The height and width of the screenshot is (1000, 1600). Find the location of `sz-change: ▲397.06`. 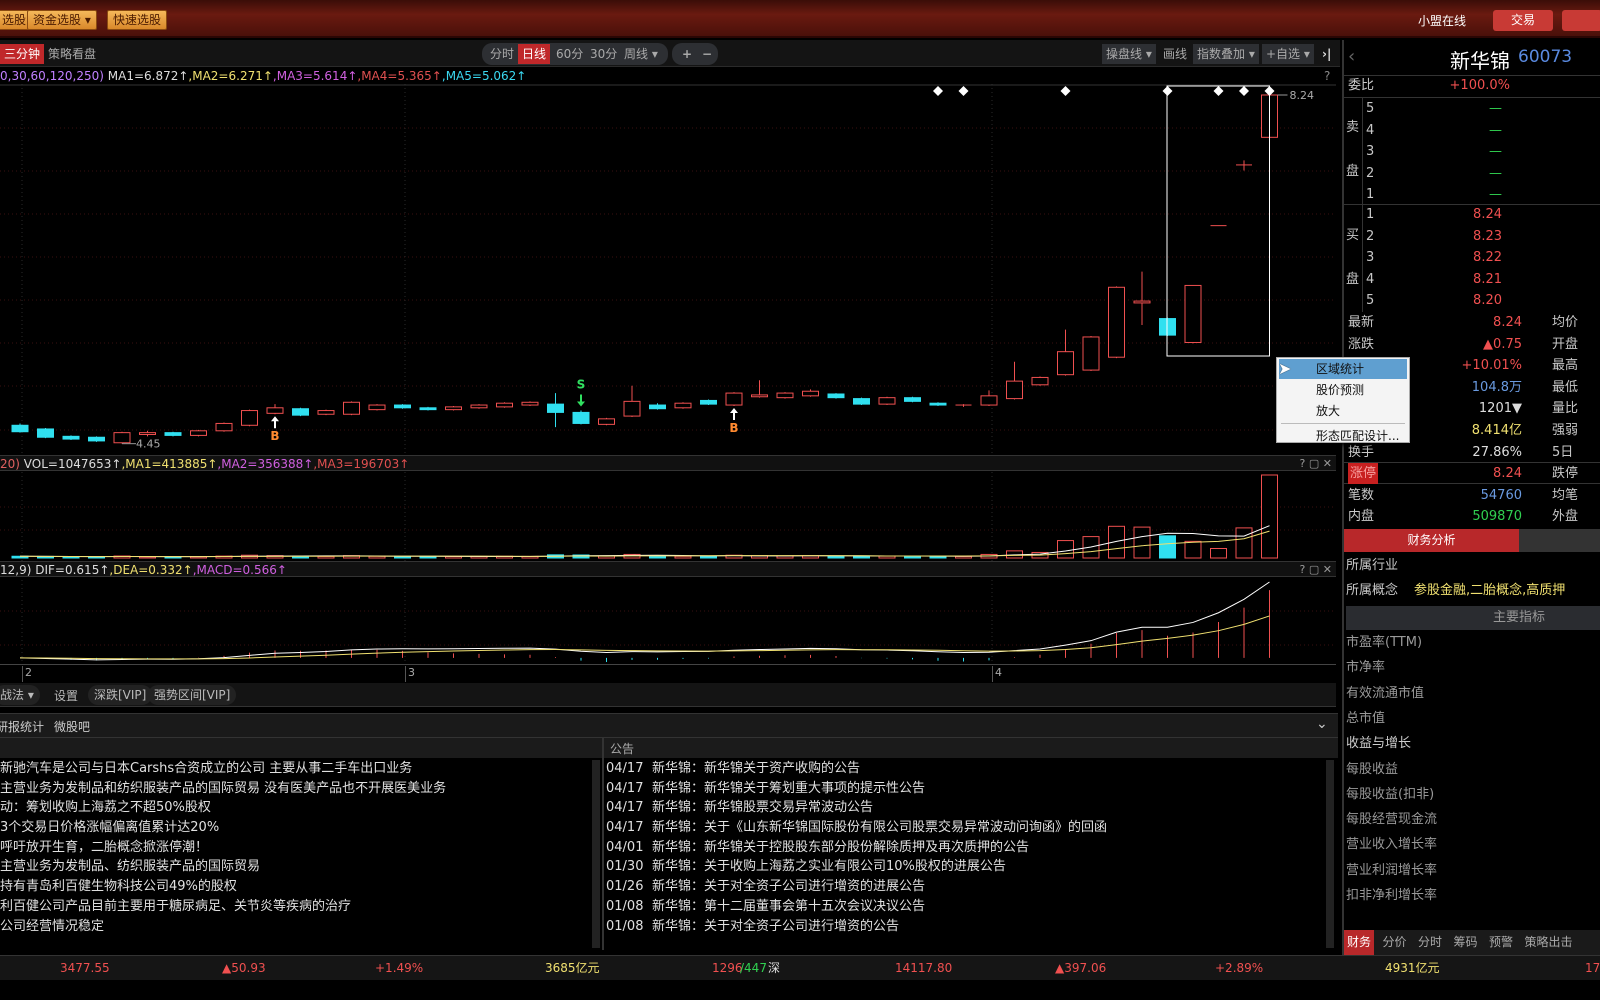

sz-change: ▲397.06 is located at coordinates (1081, 968).